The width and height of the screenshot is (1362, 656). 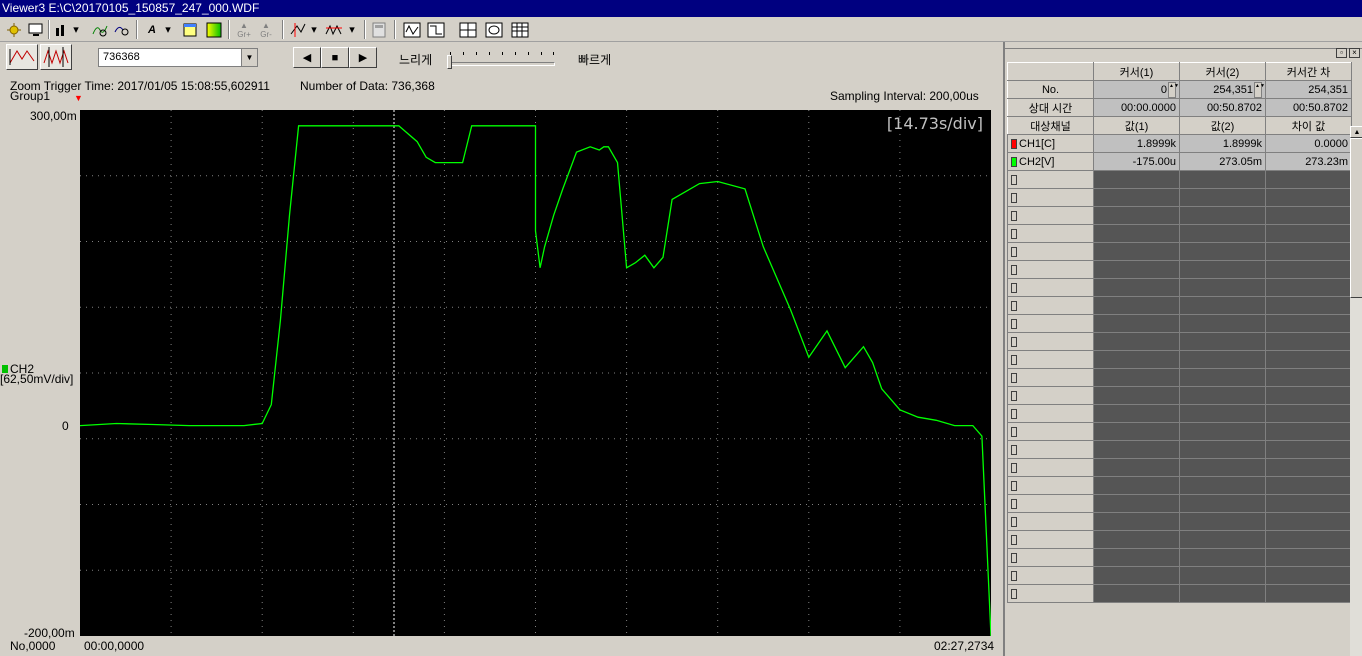 What do you see at coordinates (62, 29) in the screenshot?
I see `bar-chart-icon` at bounding box center [62, 29].